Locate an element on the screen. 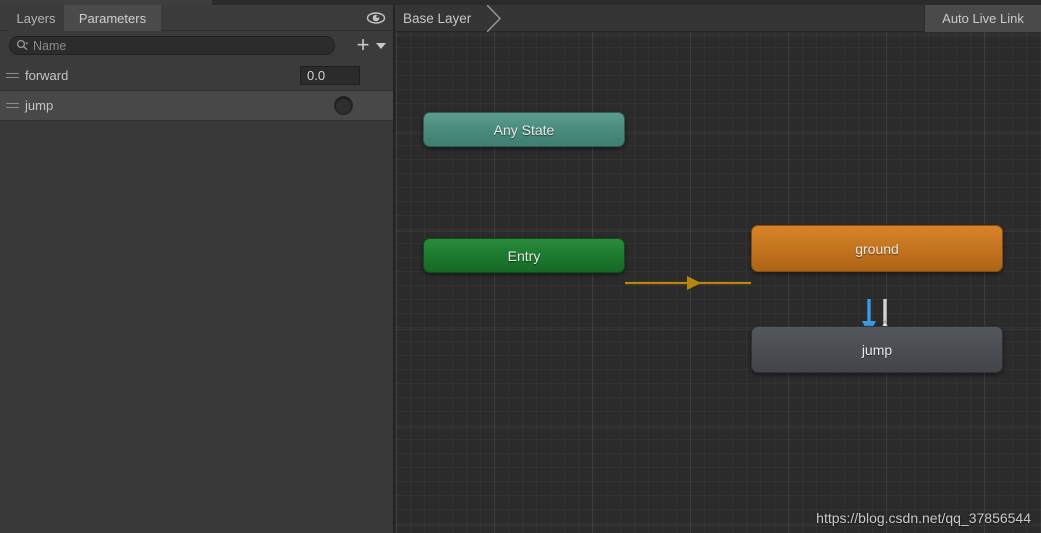  parameter-row-forward: forward 0.0 is located at coordinates (196, 76).